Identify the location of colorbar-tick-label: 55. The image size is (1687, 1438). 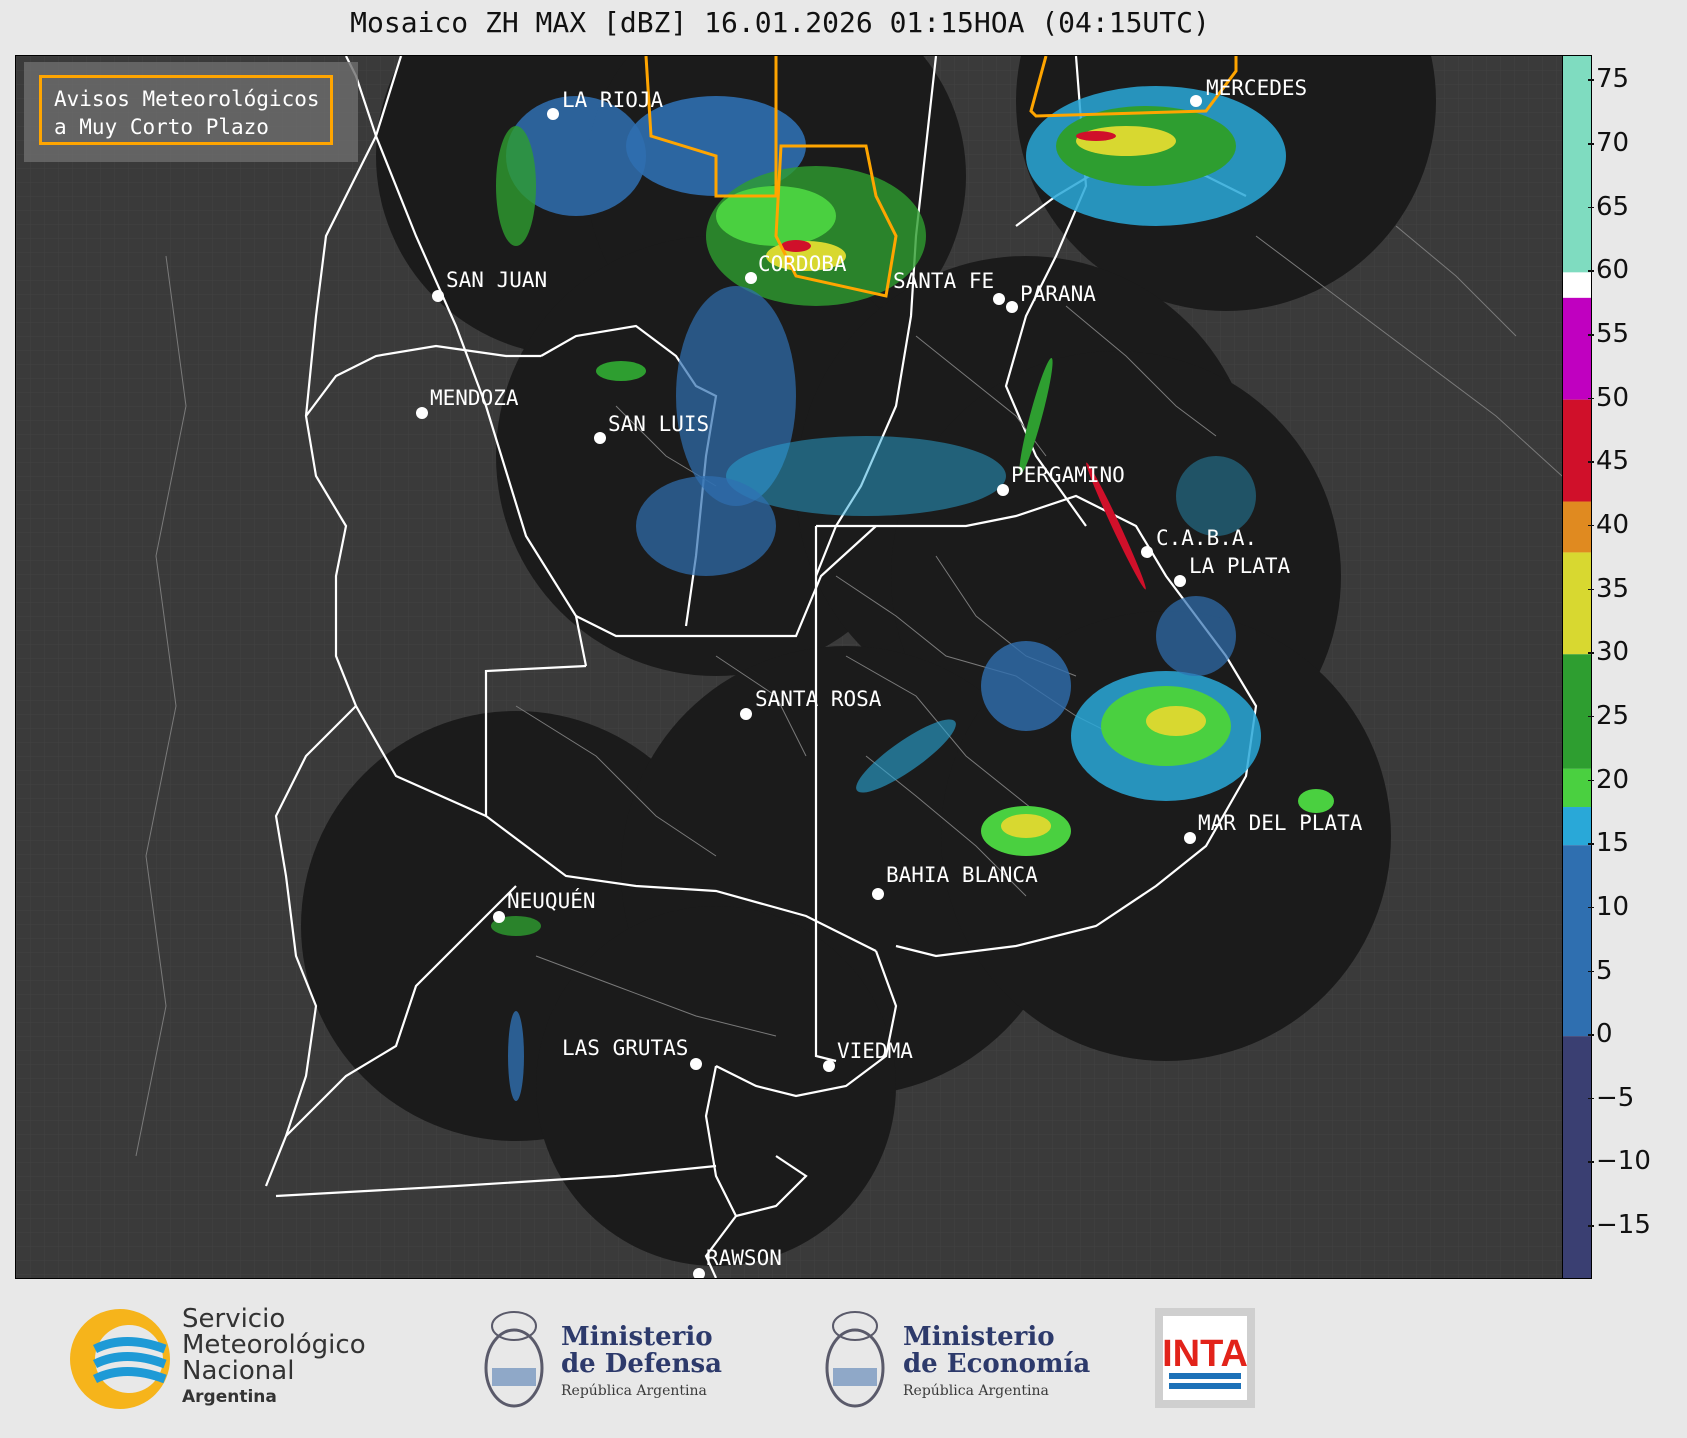
(1608, 334).